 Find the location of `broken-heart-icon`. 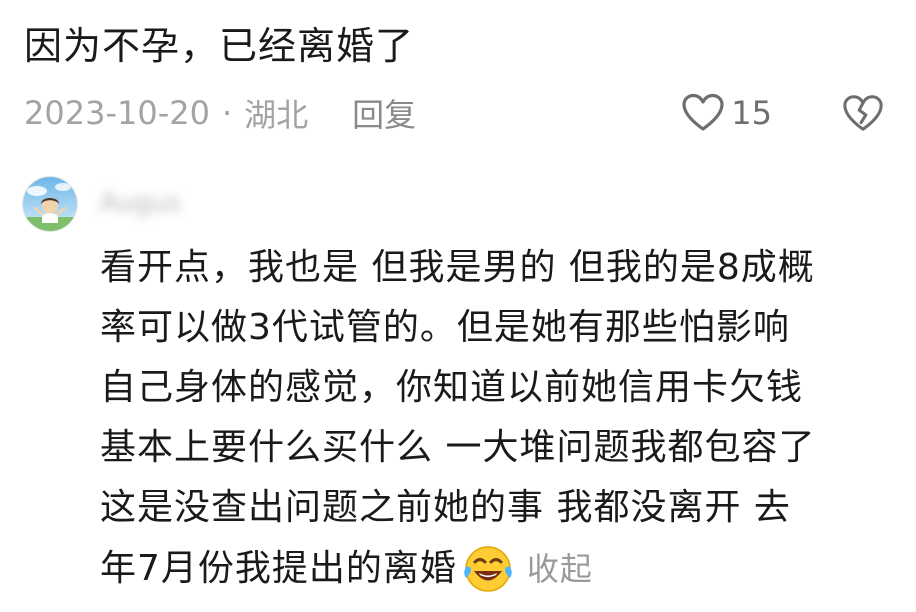

broken-heart-icon is located at coordinates (863, 113).